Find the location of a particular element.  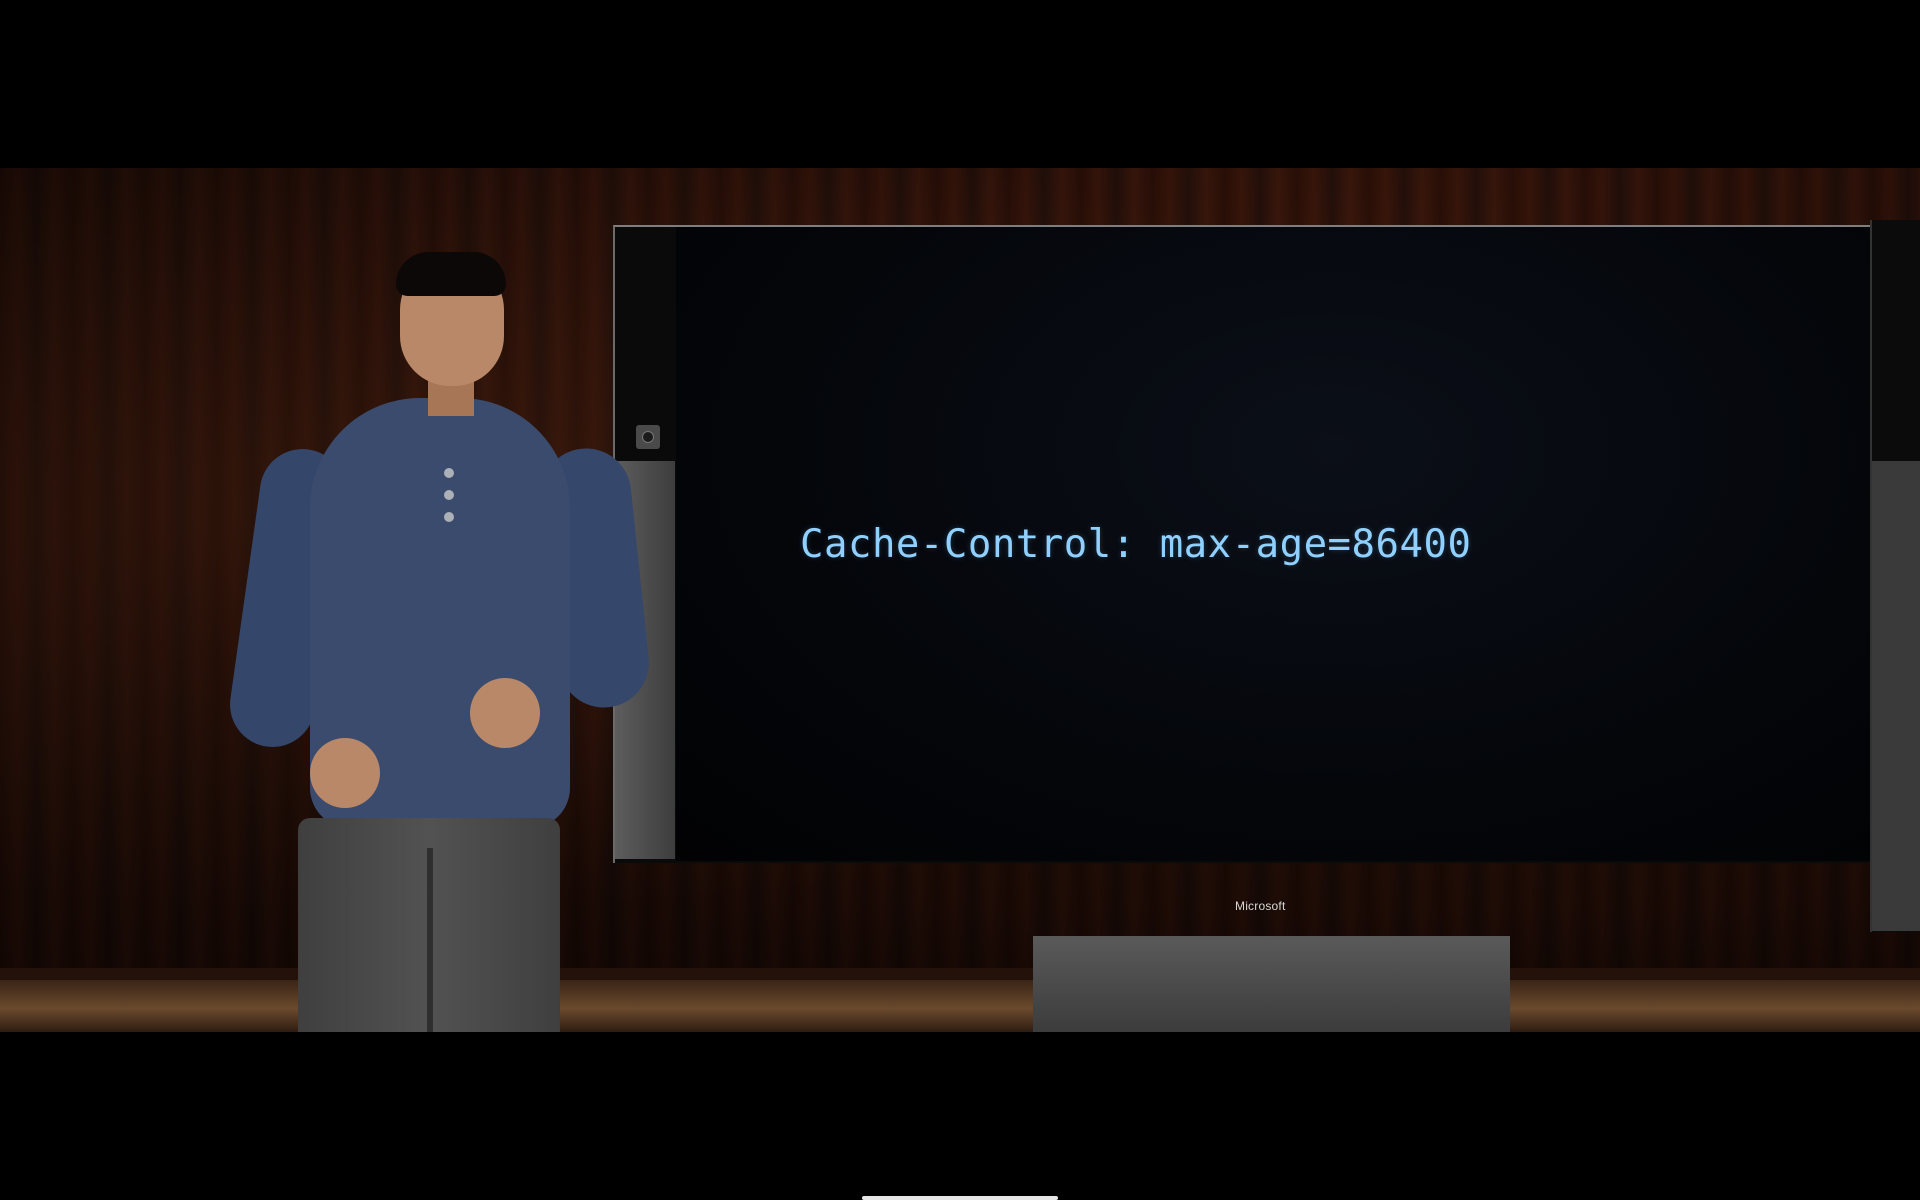

presenter is located at coordinates (442, 642).